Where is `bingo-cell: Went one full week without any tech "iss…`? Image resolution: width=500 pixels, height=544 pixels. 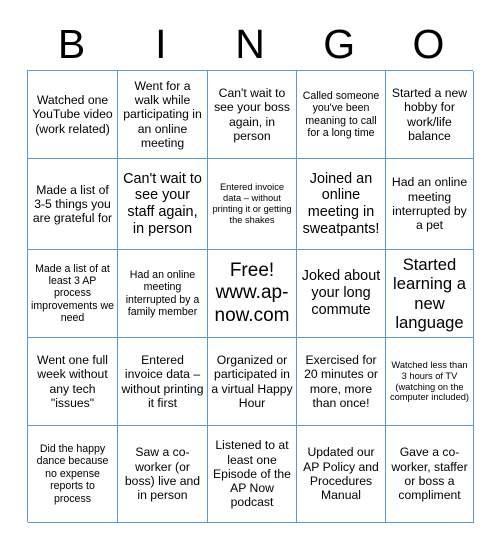
bingo-cell: Went one full week without any tech "iss… is located at coordinates (73, 382).